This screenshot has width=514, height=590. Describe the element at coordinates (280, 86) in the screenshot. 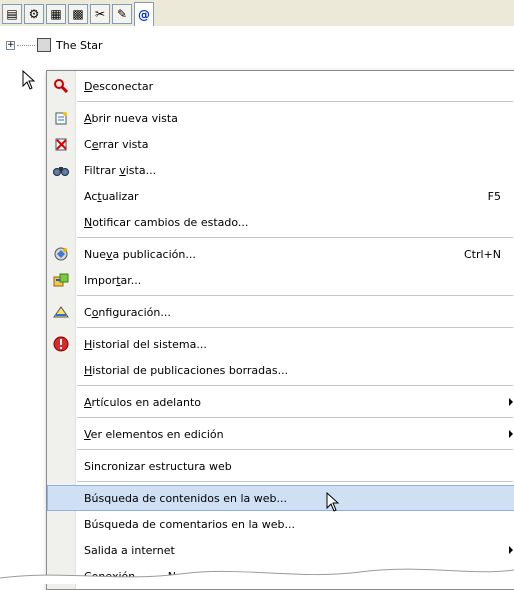

I see `menu-item-desconectar: Desconectar` at that location.